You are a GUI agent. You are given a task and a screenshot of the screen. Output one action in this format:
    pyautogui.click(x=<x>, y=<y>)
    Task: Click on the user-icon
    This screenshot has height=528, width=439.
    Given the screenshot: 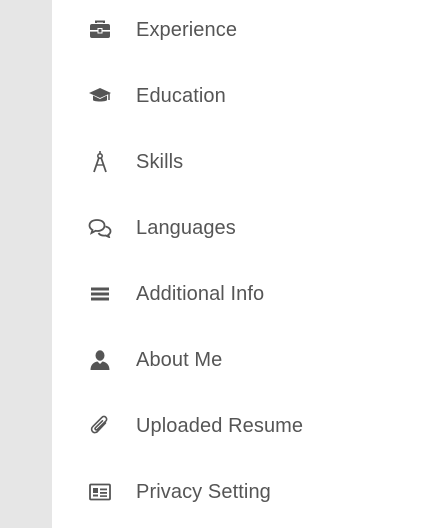 What is the action you would take?
    pyautogui.click(x=100, y=360)
    